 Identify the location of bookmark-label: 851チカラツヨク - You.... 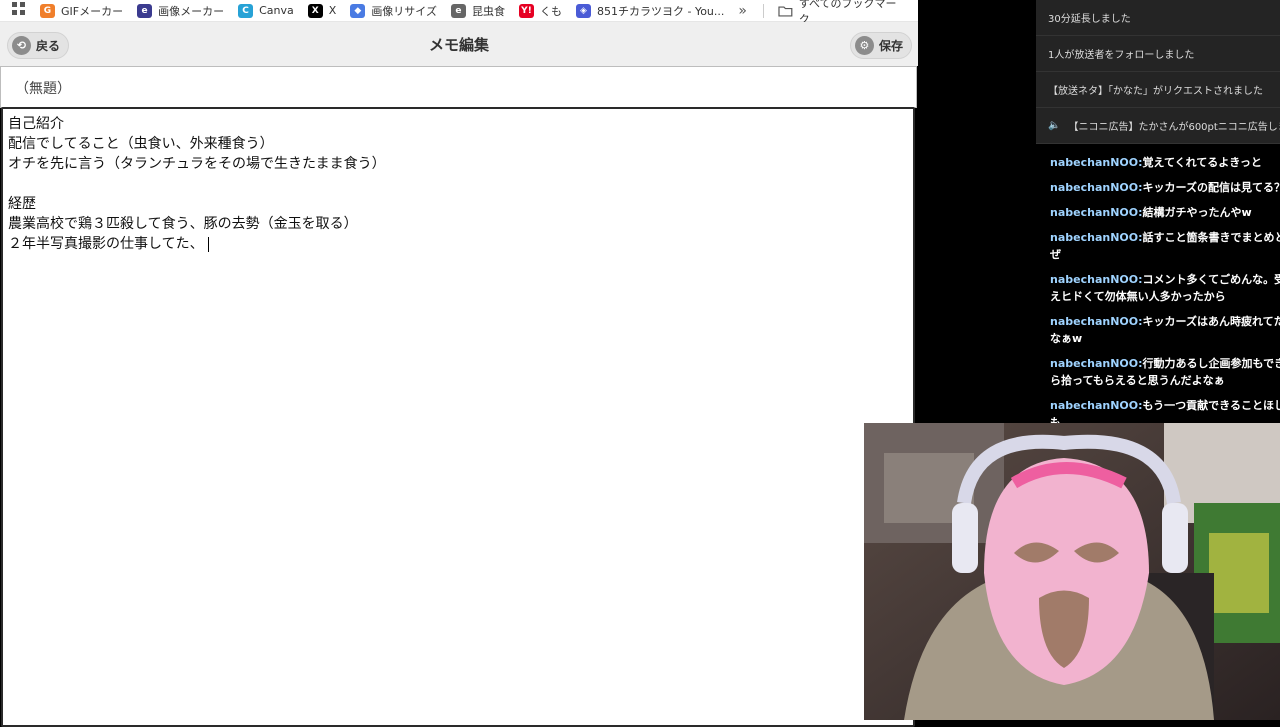
(660, 11).